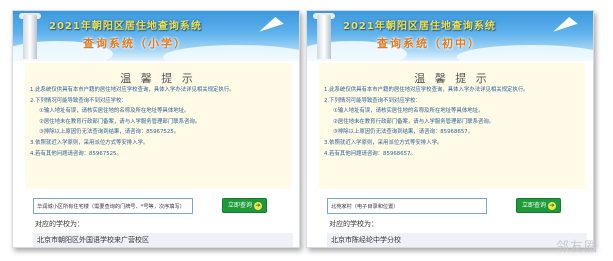 This screenshot has width=613, height=261. Describe the element at coordinates (370, 153) in the screenshot. I see `notice-line: 4.若有其他问题请咨询：85968657。` at that location.